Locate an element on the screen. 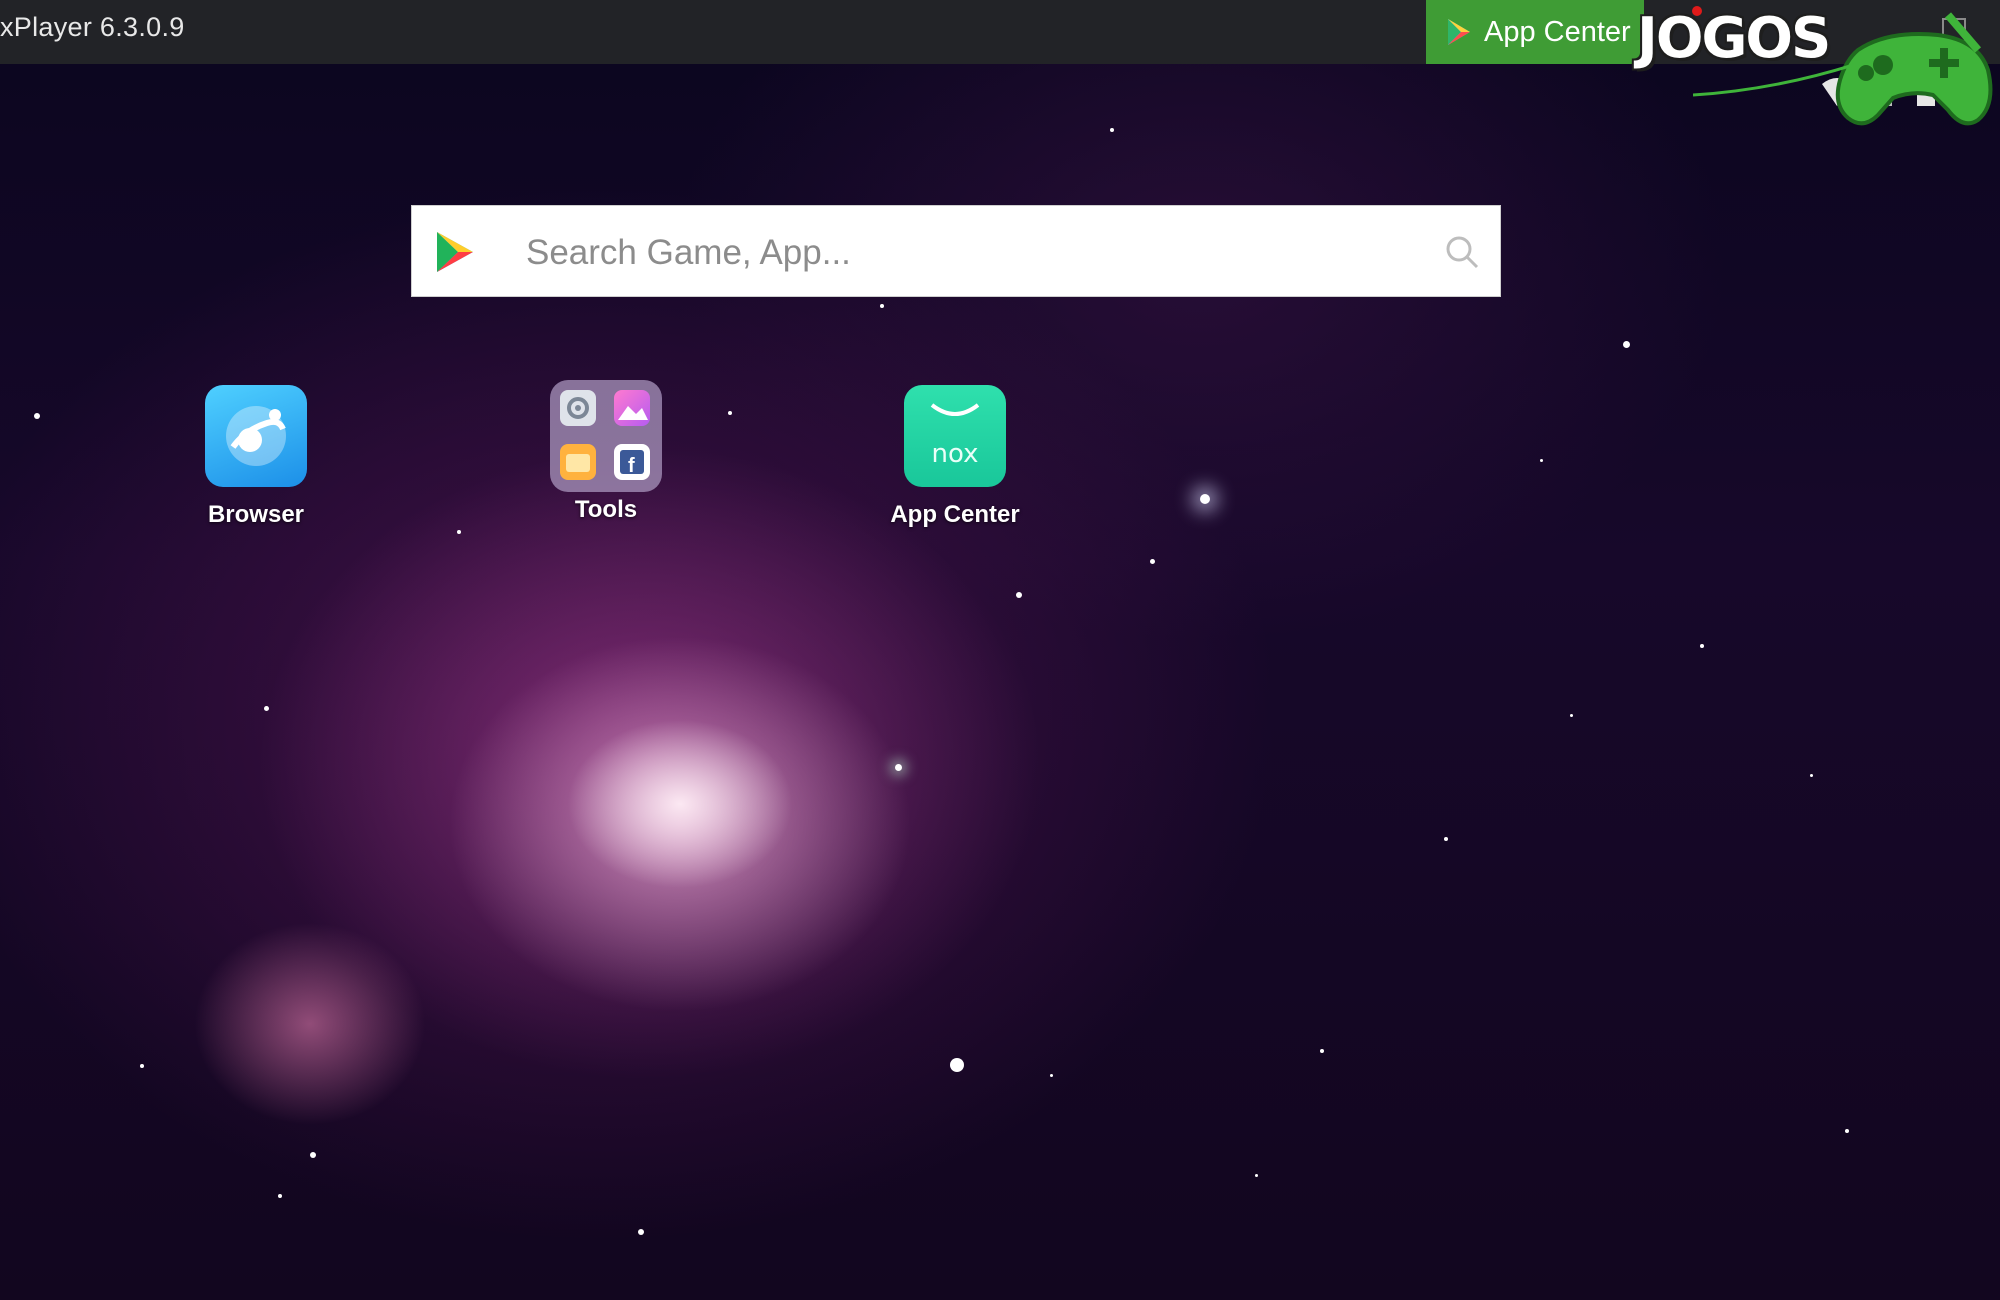 Image resolution: width=2000 pixels, height=1300 pixels. google-play-icon is located at coordinates (455, 252).